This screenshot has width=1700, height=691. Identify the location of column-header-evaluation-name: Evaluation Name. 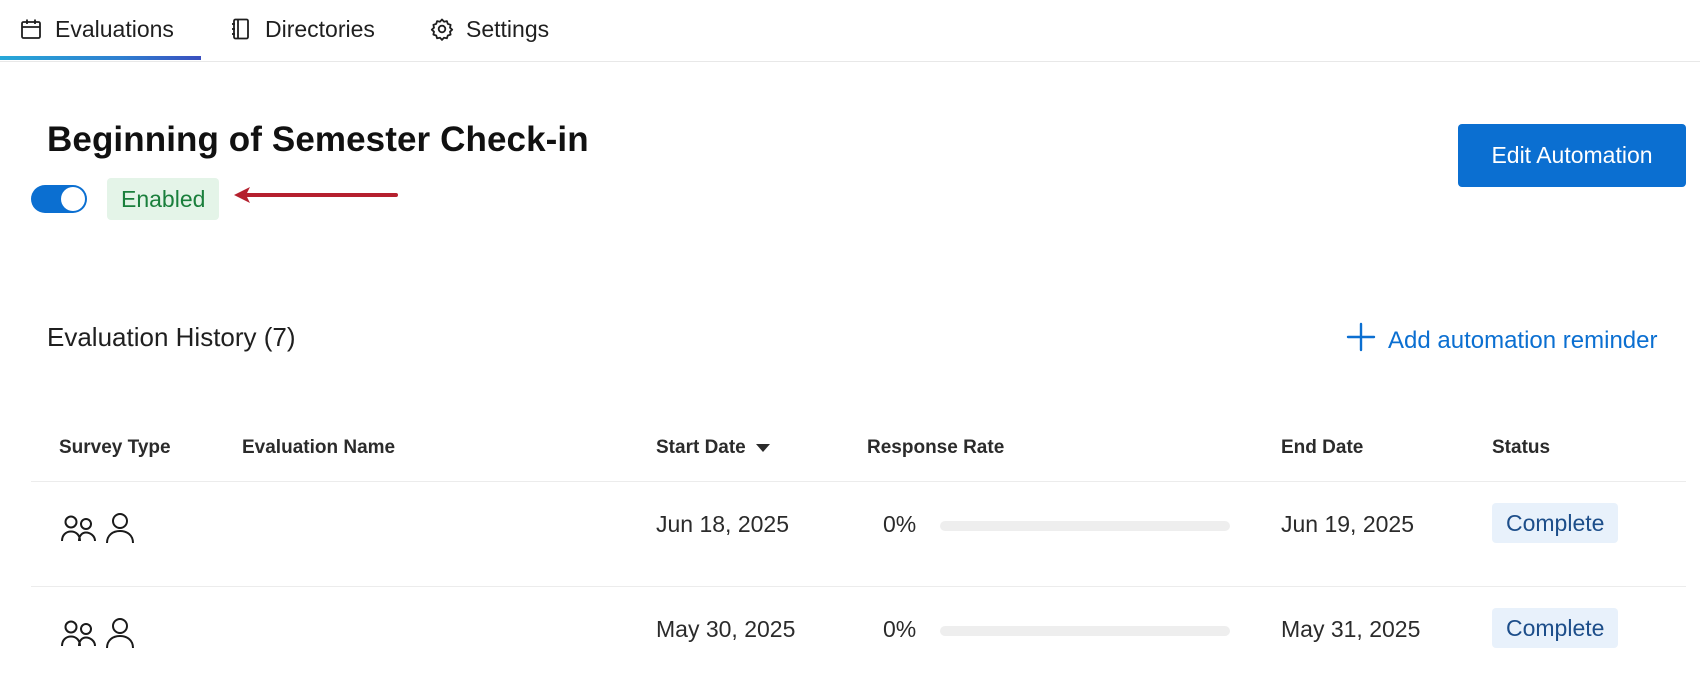
(319, 447).